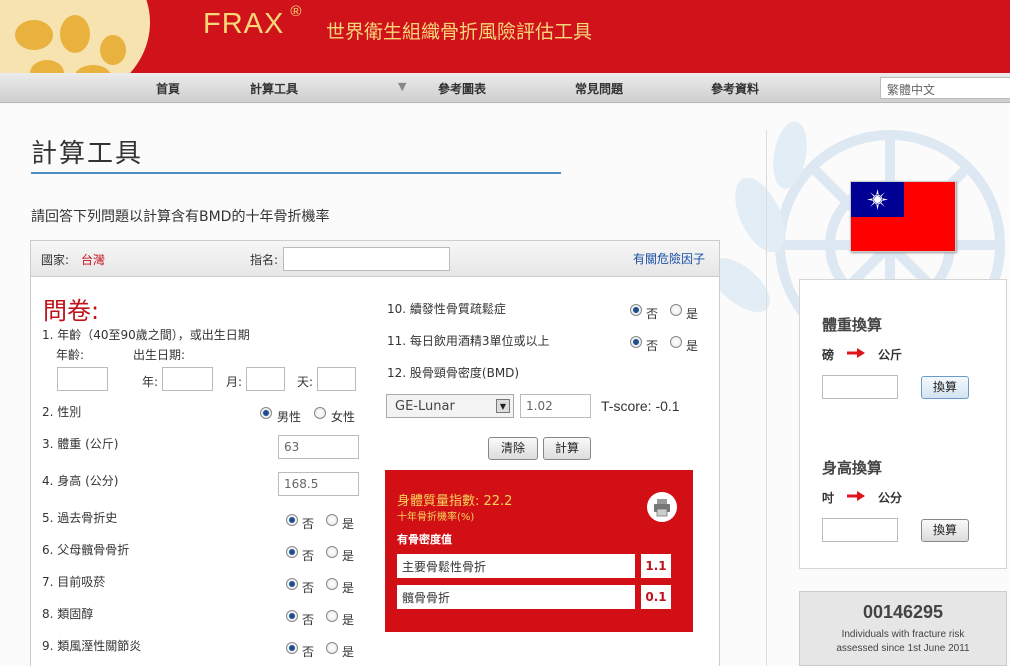  I want to click on q8-label: 8. 類固醇, so click(68, 614).